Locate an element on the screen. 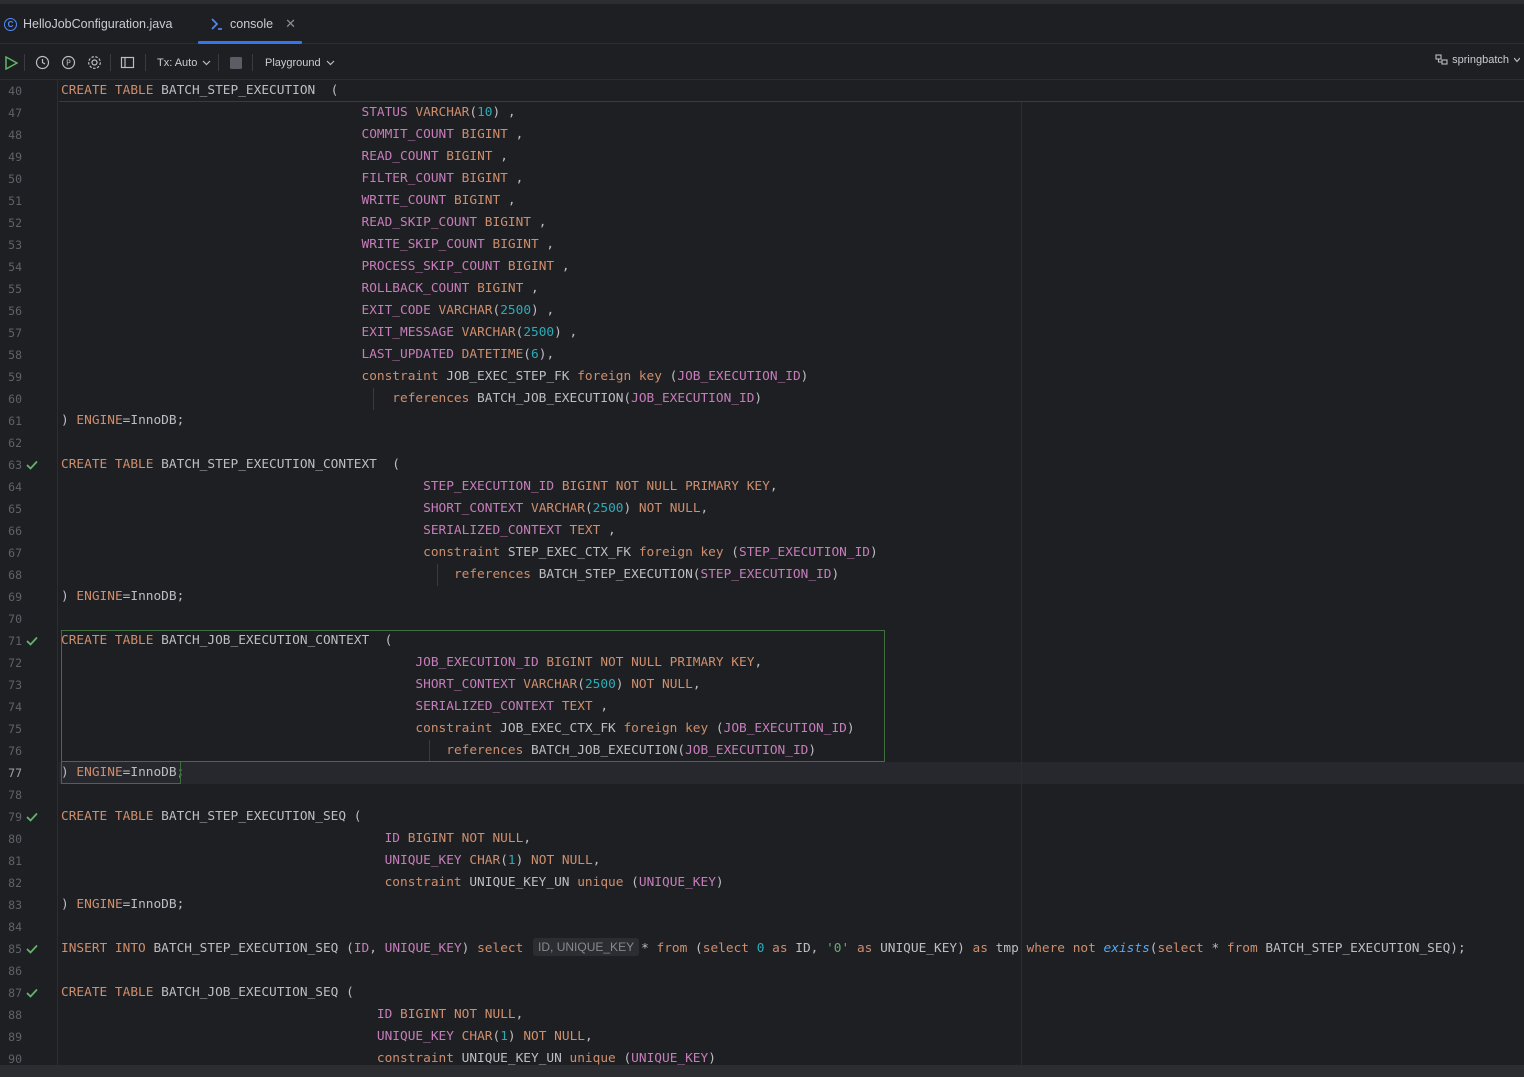 The image size is (1524, 1077). line-number: 60 is located at coordinates (15, 399).